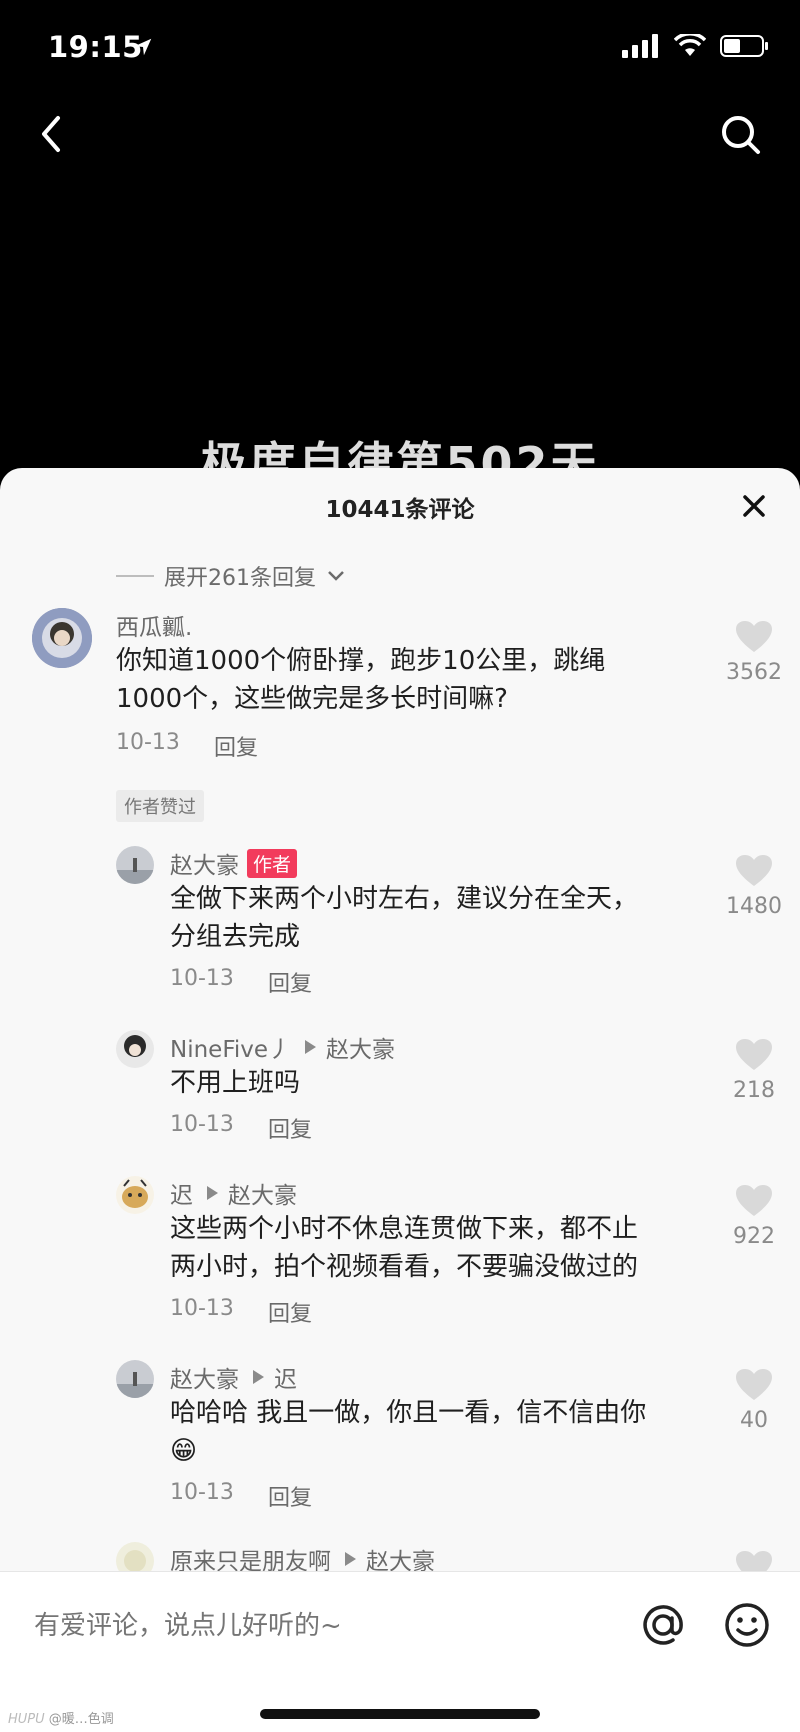 The width and height of the screenshot is (800, 1732). What do you see at coordinates (754, 906) in the screenshot?
I see `like-count: 1480` at bounding box center [754, 906].